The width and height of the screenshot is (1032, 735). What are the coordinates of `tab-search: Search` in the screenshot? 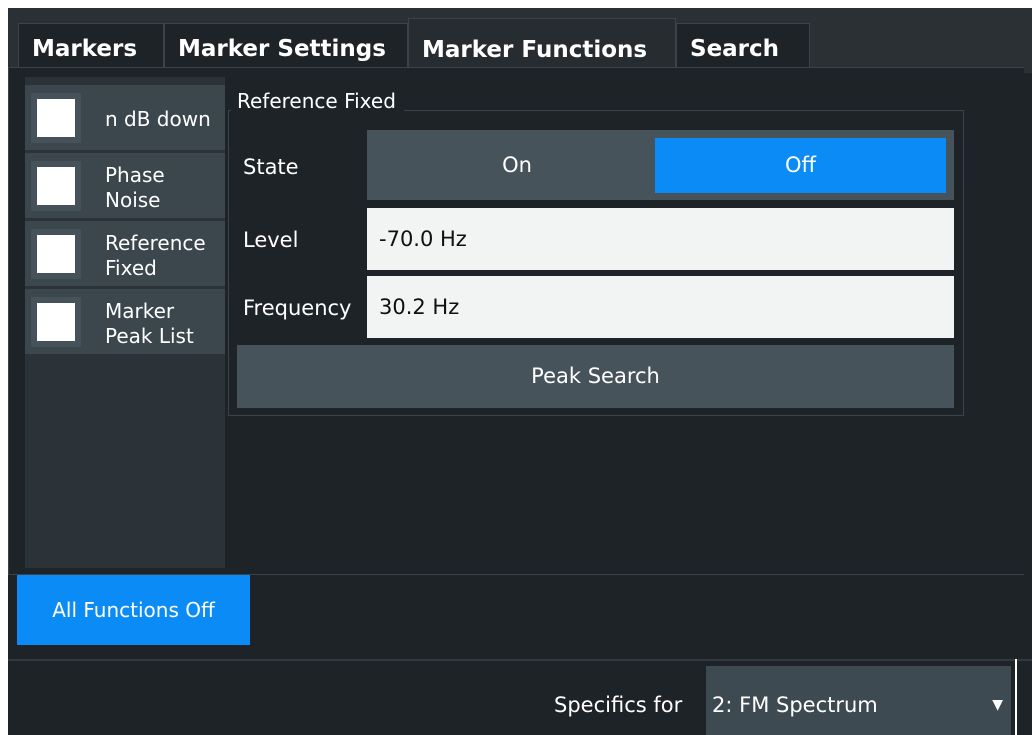 It's located at (743, 48).